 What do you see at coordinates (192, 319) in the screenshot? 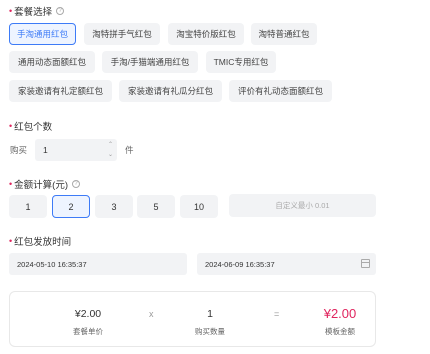
I see `price-summary: ¥2.00 套餐单价 x 1 购买数量 = ¥2.00 模板金额` at bounding box center [192, 319].